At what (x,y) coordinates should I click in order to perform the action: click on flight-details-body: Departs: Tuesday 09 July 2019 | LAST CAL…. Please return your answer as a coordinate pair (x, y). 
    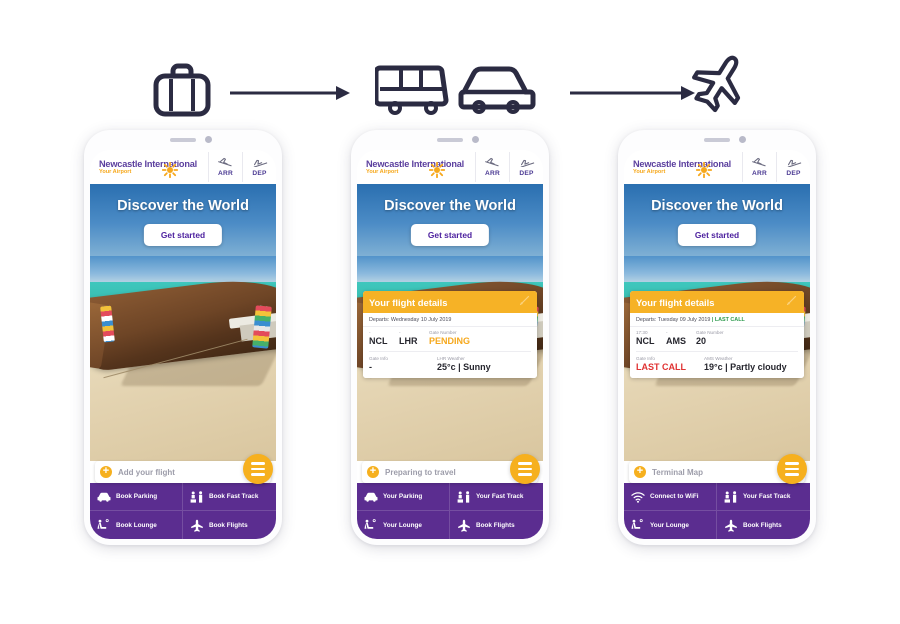
    Looking at the image, I should click on (717, 345).